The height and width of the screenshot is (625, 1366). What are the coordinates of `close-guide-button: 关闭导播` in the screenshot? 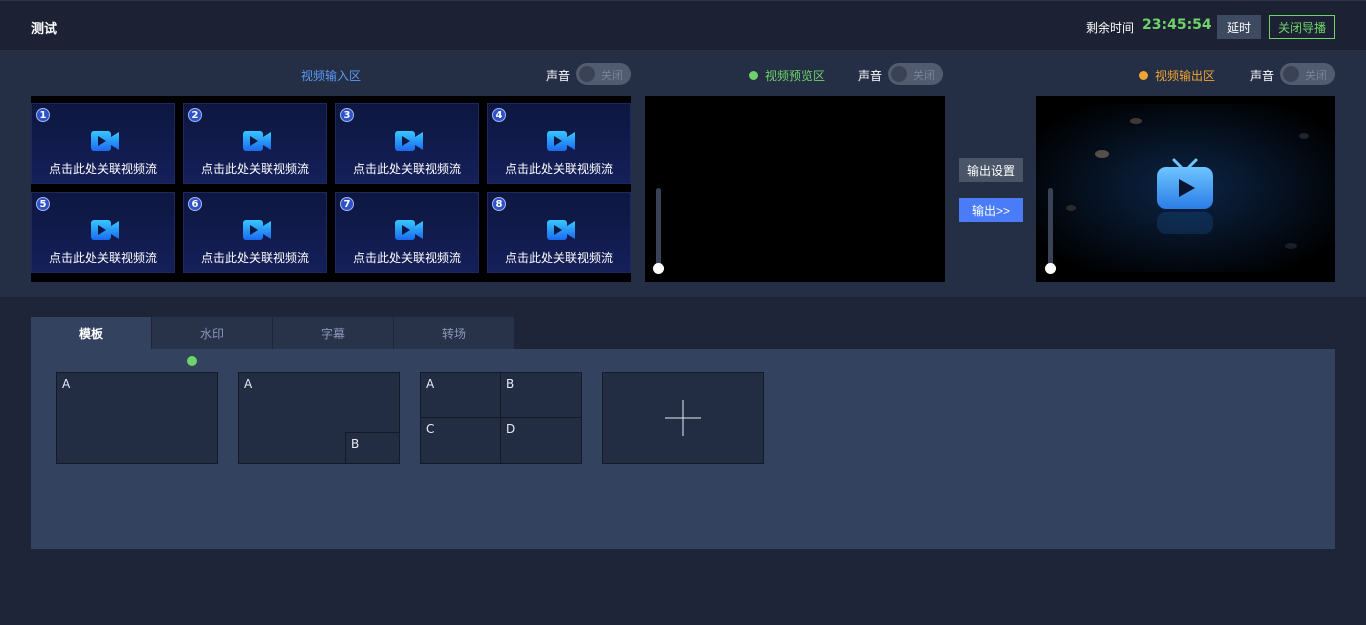 It's located at (1302, 27).